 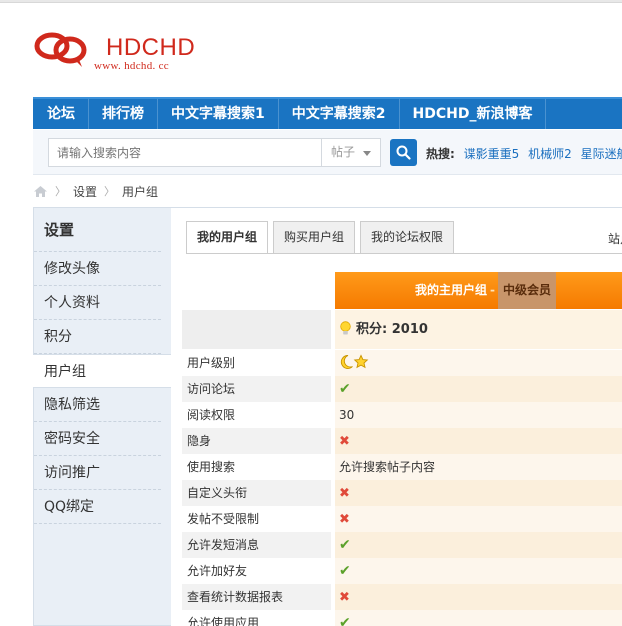 I want to click on moon-star-rank-icon, so click(x=354, y=361).